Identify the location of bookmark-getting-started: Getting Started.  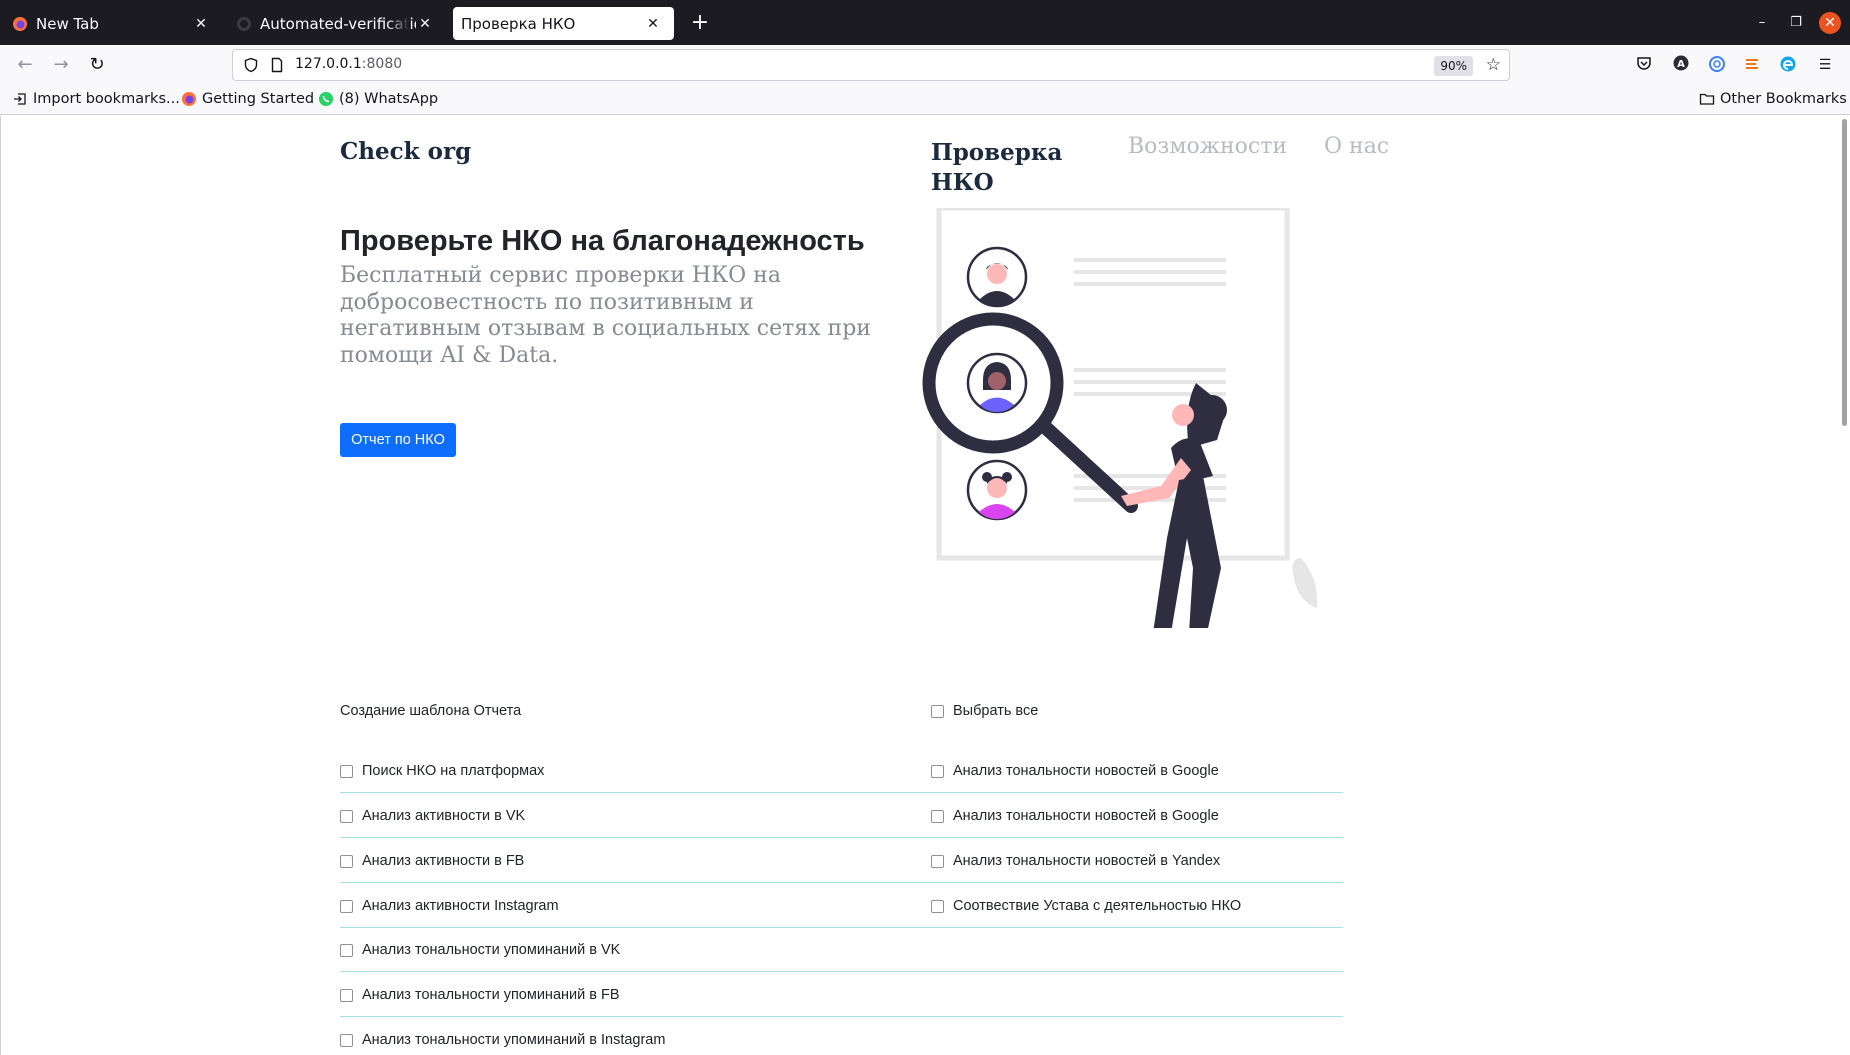
(247, 99).